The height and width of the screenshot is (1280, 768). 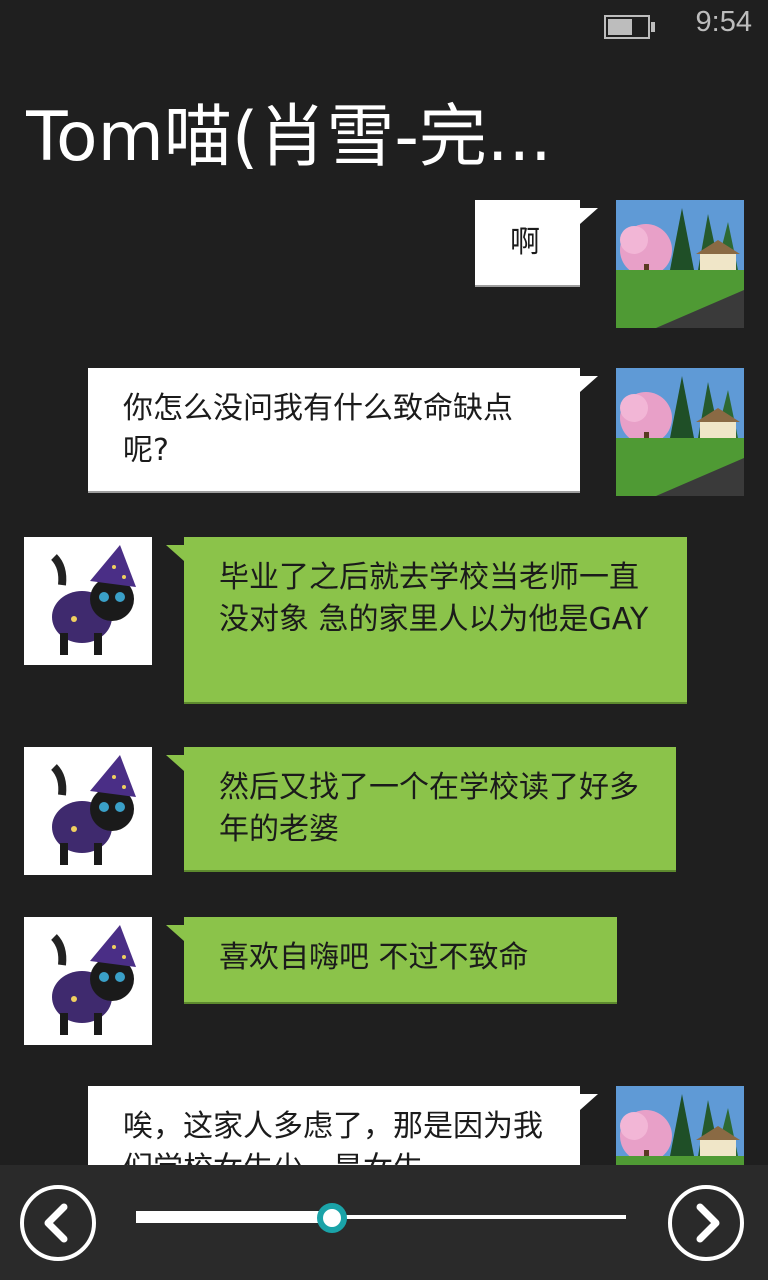 I want to click on message-bubble: 然后又找了一个在学校读了好多年的老婆, so click(x=430, y=808).